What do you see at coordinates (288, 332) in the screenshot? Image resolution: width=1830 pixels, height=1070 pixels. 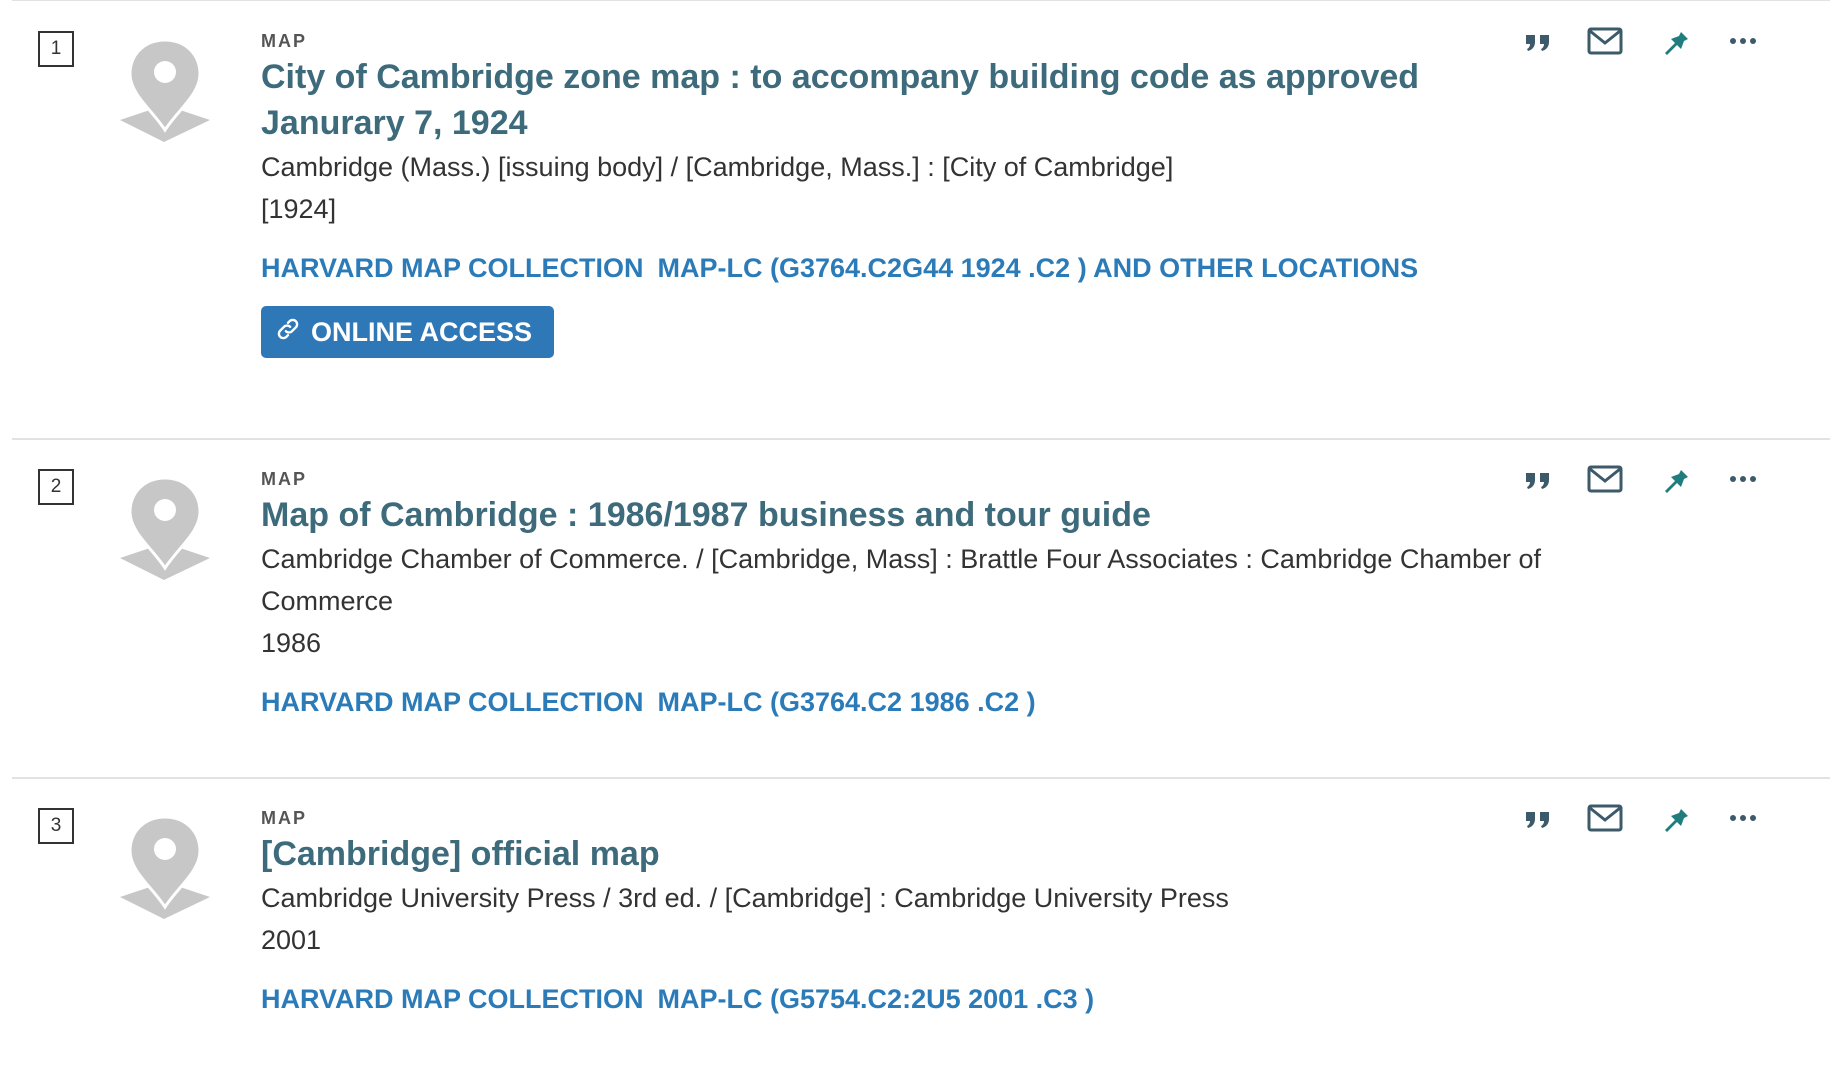 I see `link-icon` at bounding box center [288, 332].